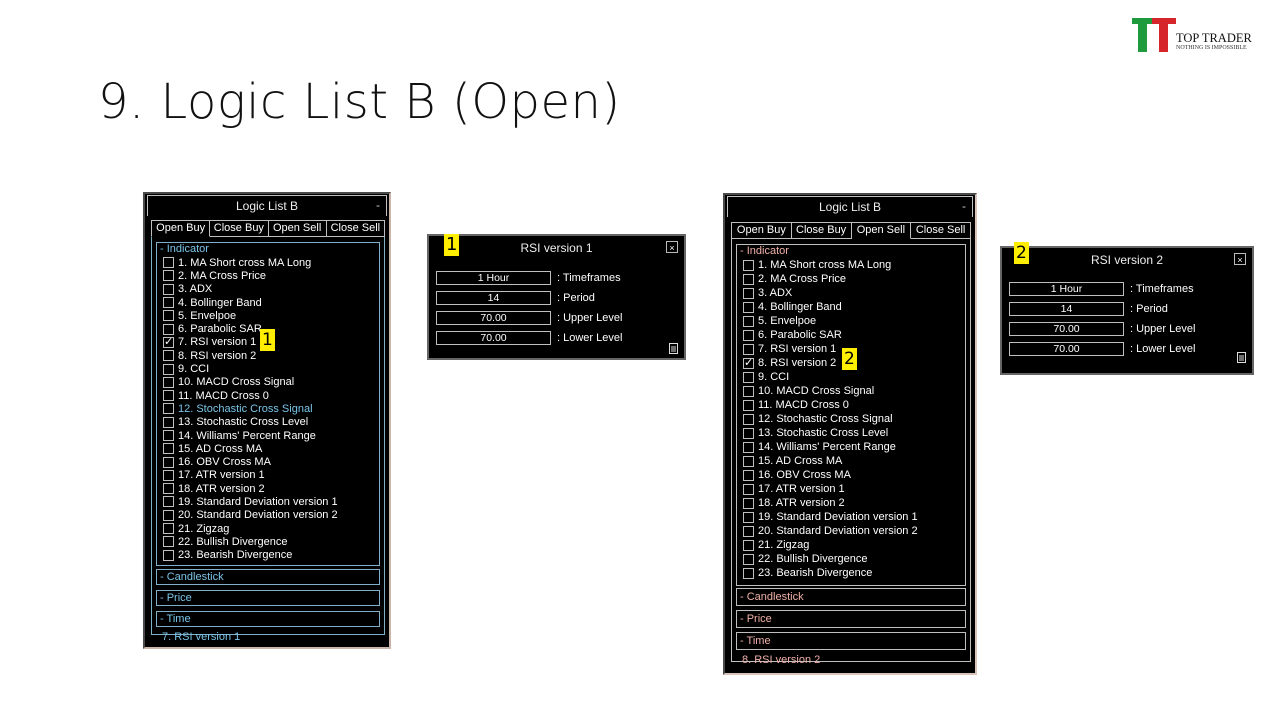 This screenshot has width=1280, height=720. I want to click on indicator-item: 12. Stochastic Cross Signal, so click(271, 408).